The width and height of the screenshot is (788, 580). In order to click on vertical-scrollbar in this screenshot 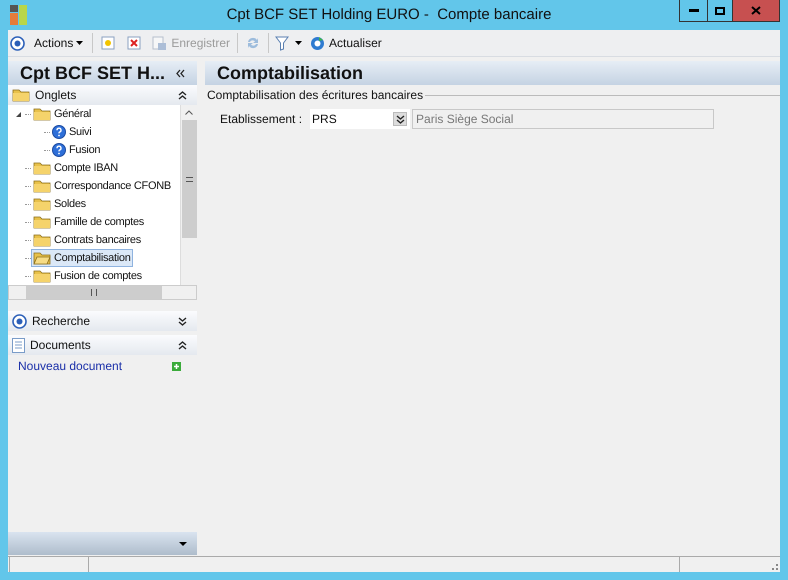, I will do `click(188, 195)`.